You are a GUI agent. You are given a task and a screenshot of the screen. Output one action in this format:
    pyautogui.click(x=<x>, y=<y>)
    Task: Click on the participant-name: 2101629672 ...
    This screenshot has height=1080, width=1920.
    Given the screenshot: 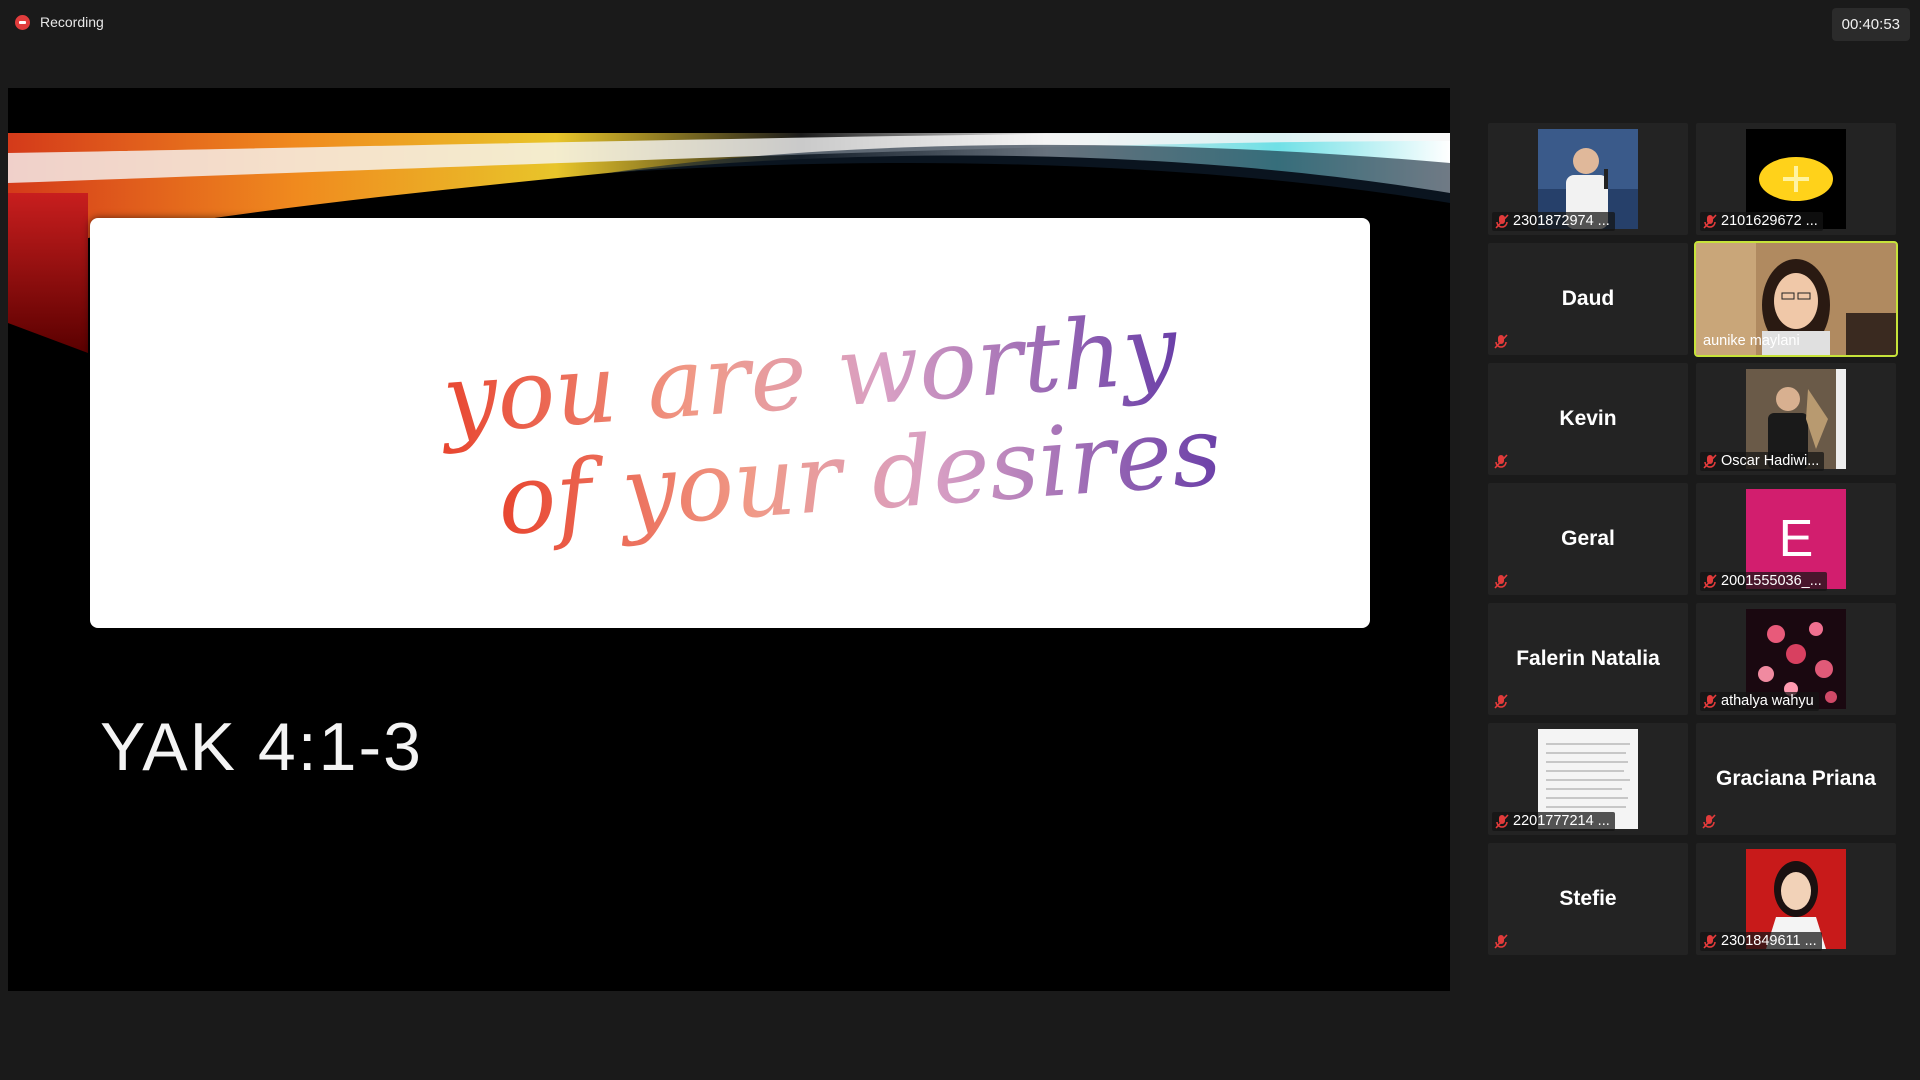 What is the action you would take?
    pyautogui.click(x=1769, y=221)
    